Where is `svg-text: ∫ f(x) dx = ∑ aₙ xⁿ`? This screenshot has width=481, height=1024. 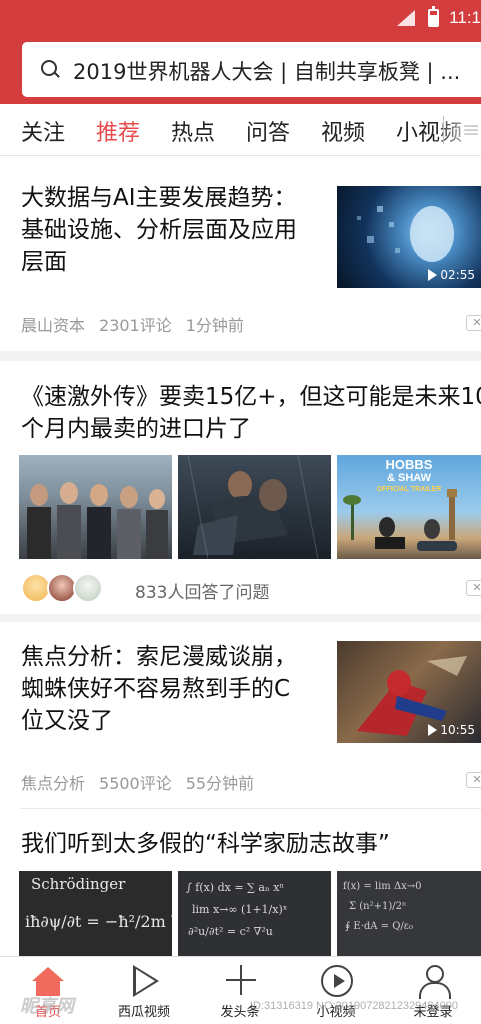 svg-text: ∫ f(x) dx = ∑ aₙ xⁿ is located at coordinates (235, 887).